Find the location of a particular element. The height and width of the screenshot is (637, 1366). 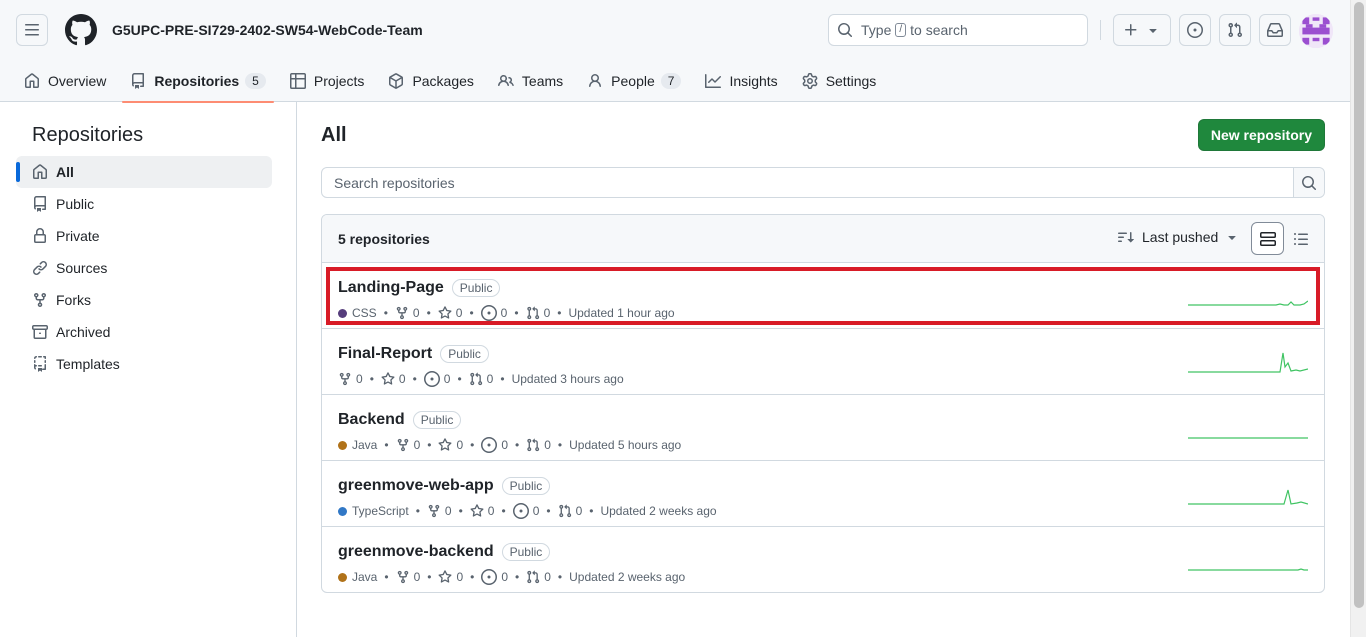

repo-name-link: Backend is located at coordinates (371, 420).